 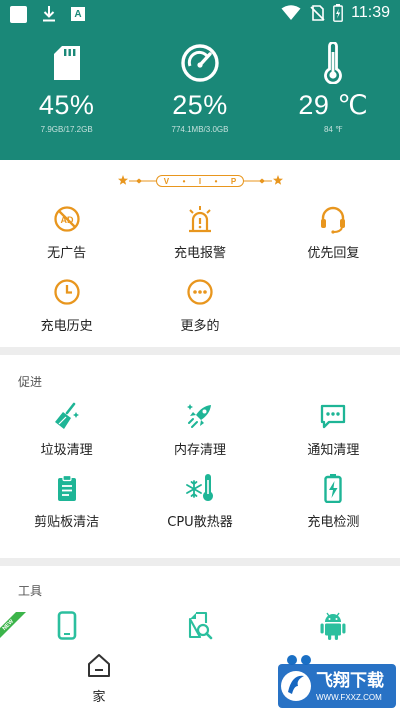 What do you see at coordinates (333, 105) in the screenshot?
I see `temperature-celsius: 29 ℃` at bounding box center [333, 105].